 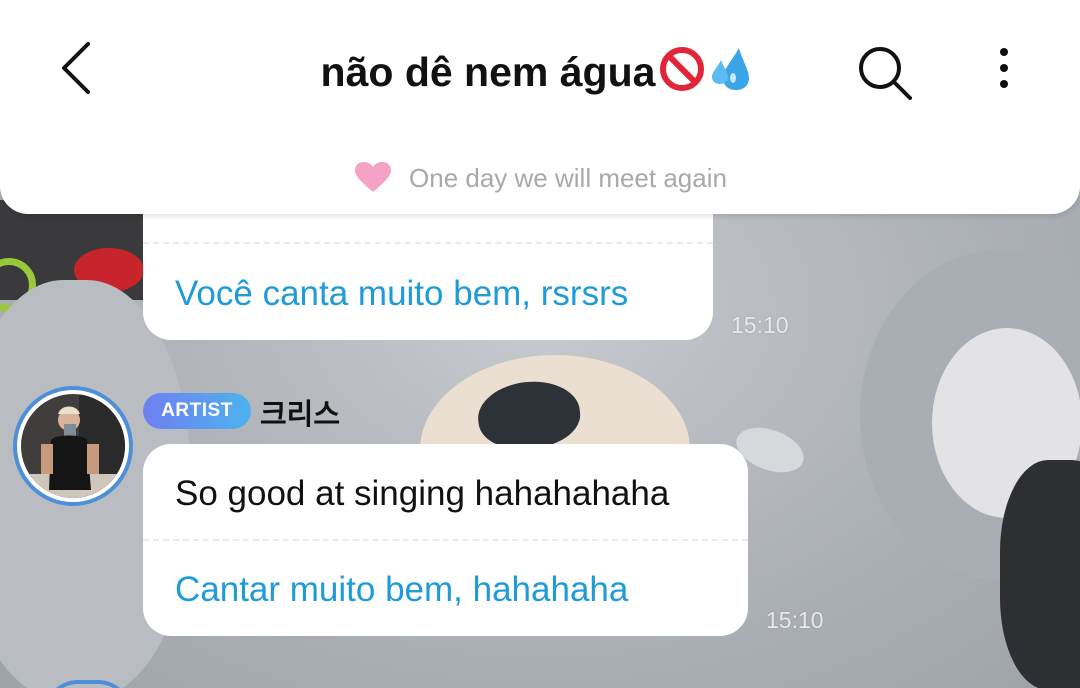 I want to click on message-translation: Cantar muito bem, hahahaha, so click(x=402, y=589).